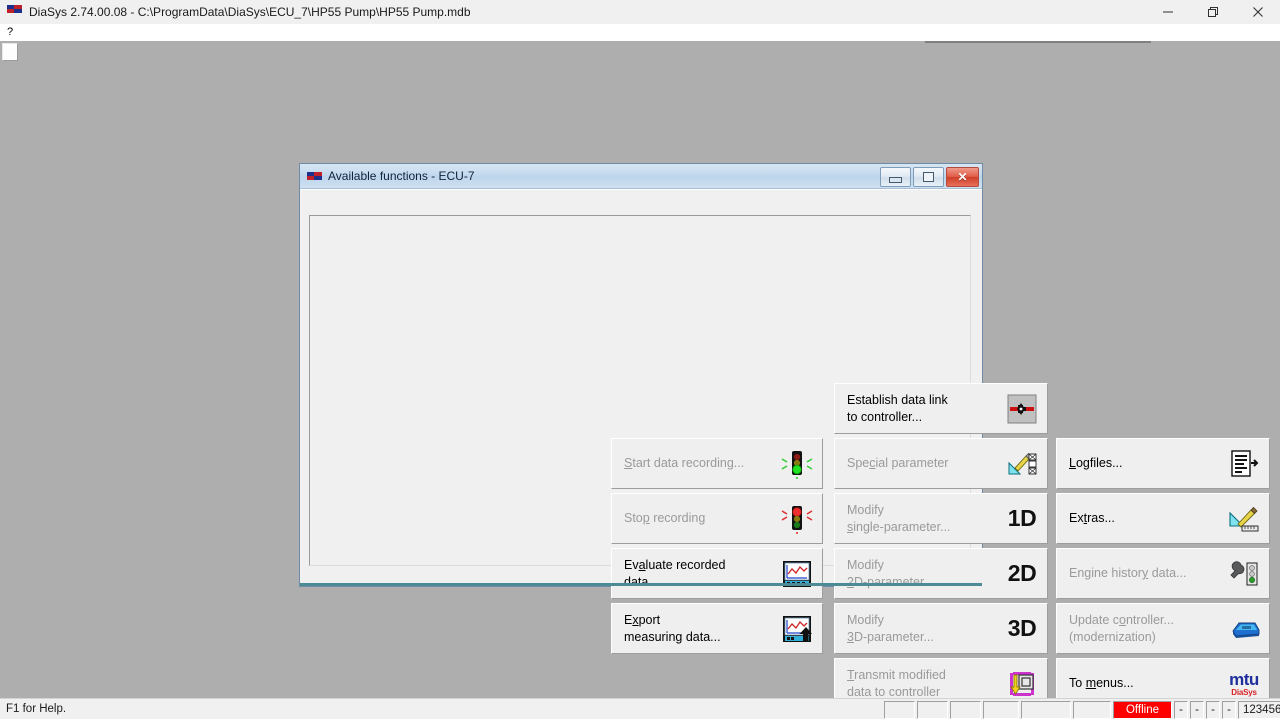 This screenshot has height=719, width=1280. What do you see at coordinates (1022, 464) in the screenshot?
I see `pencil-ruler-icon` at bounding box center [1022, 464].